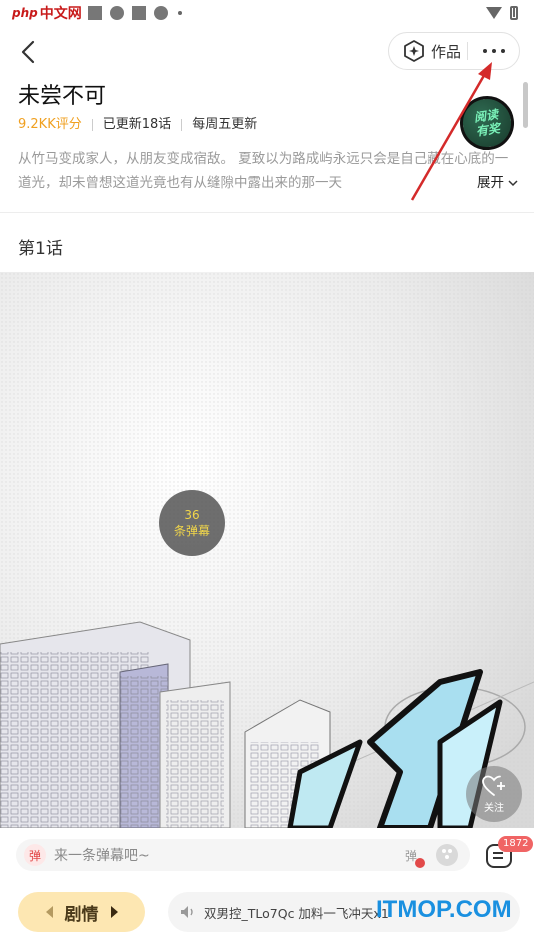  What do you see at coordinates (114, 912) in the screenshot?
I see `next-triangle-icon` at bounding box center [114, 912].